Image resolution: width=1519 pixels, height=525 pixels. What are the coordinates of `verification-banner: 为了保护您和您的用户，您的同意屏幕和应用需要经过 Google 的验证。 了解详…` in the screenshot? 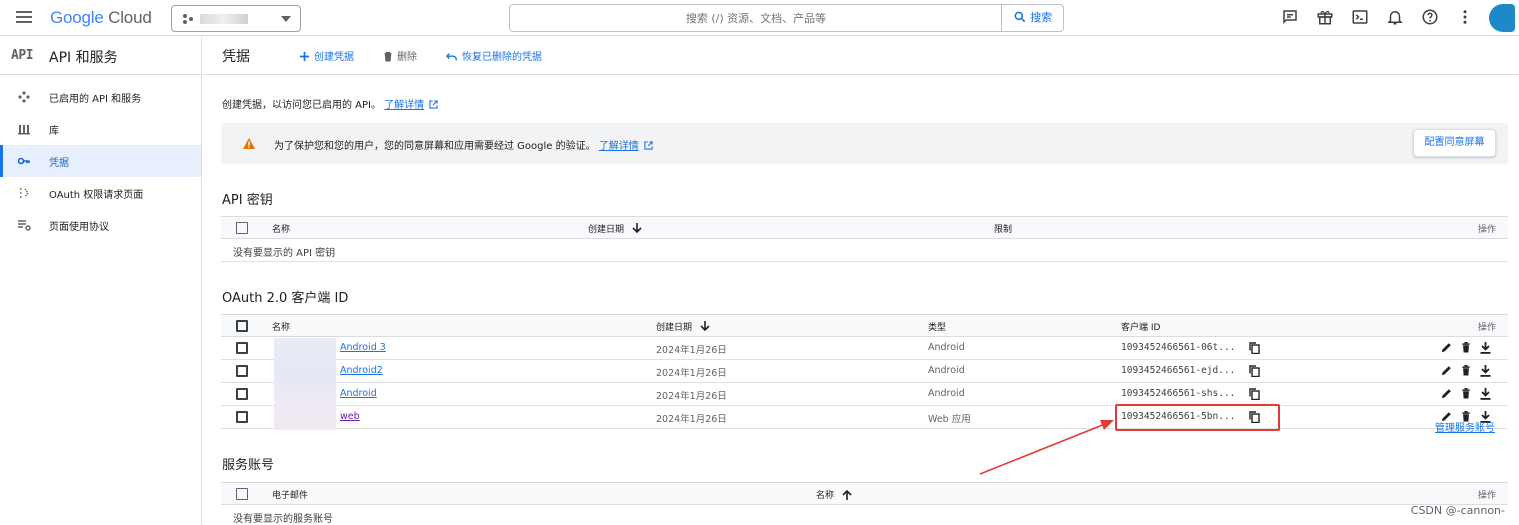 It's located at (864, 143).